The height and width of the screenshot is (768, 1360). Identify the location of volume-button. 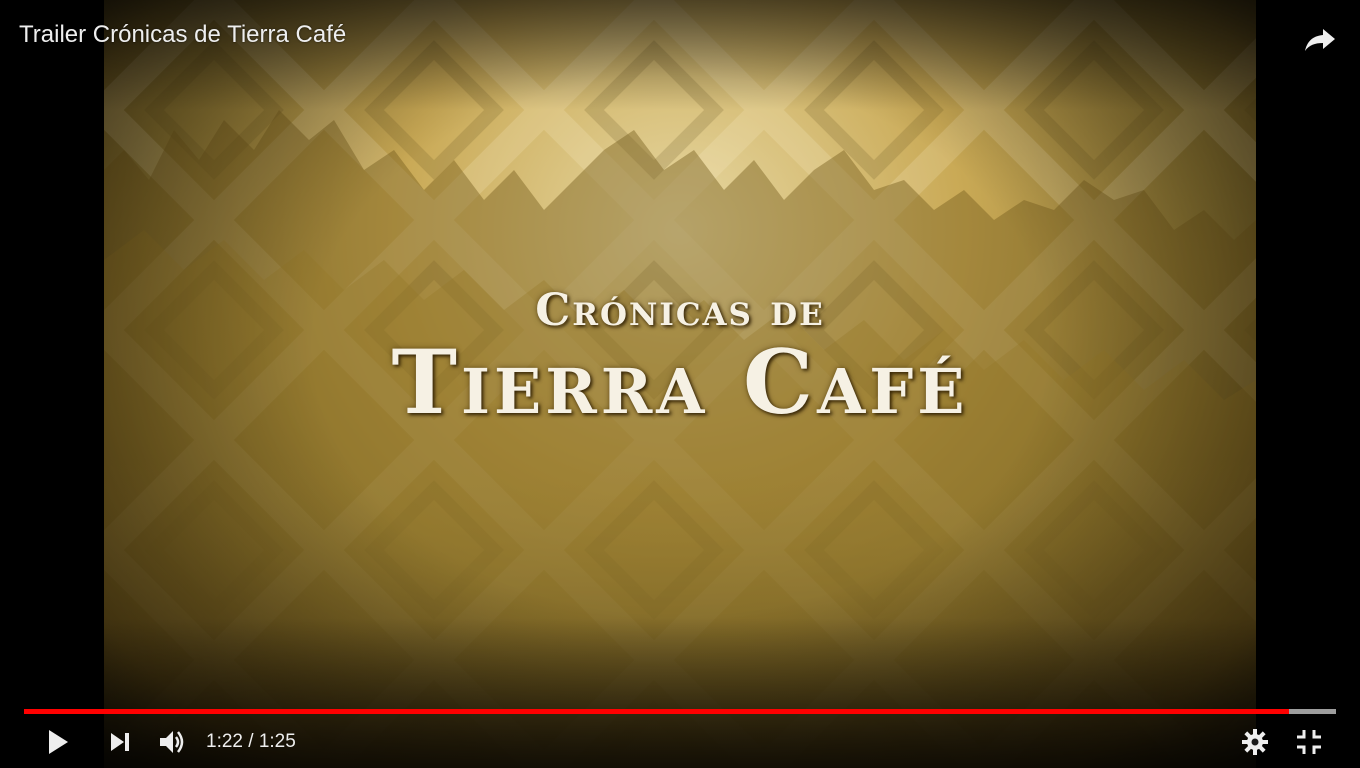
(172, 742).